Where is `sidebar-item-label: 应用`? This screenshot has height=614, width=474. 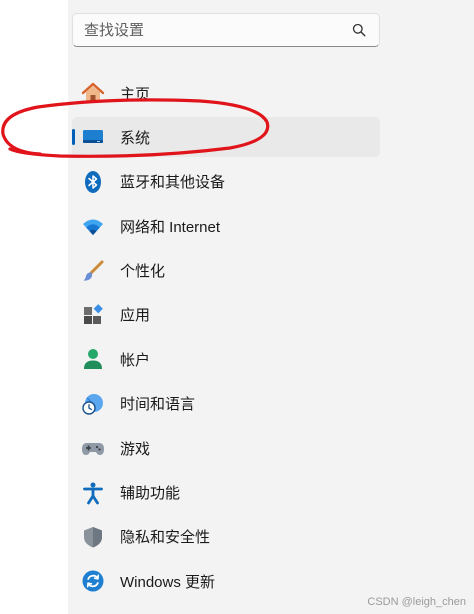 sidebar-item-label: 应用 is located at coordinates (135, 316).